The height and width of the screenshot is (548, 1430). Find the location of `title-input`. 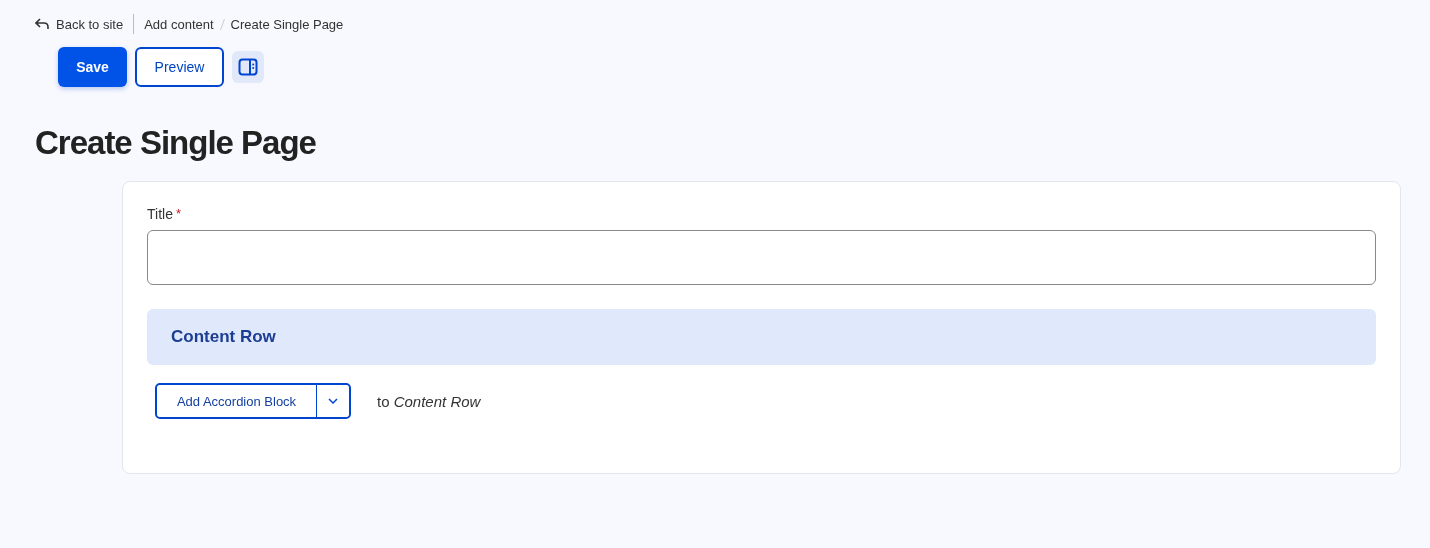

title-input is located at coordinates (761, 257).